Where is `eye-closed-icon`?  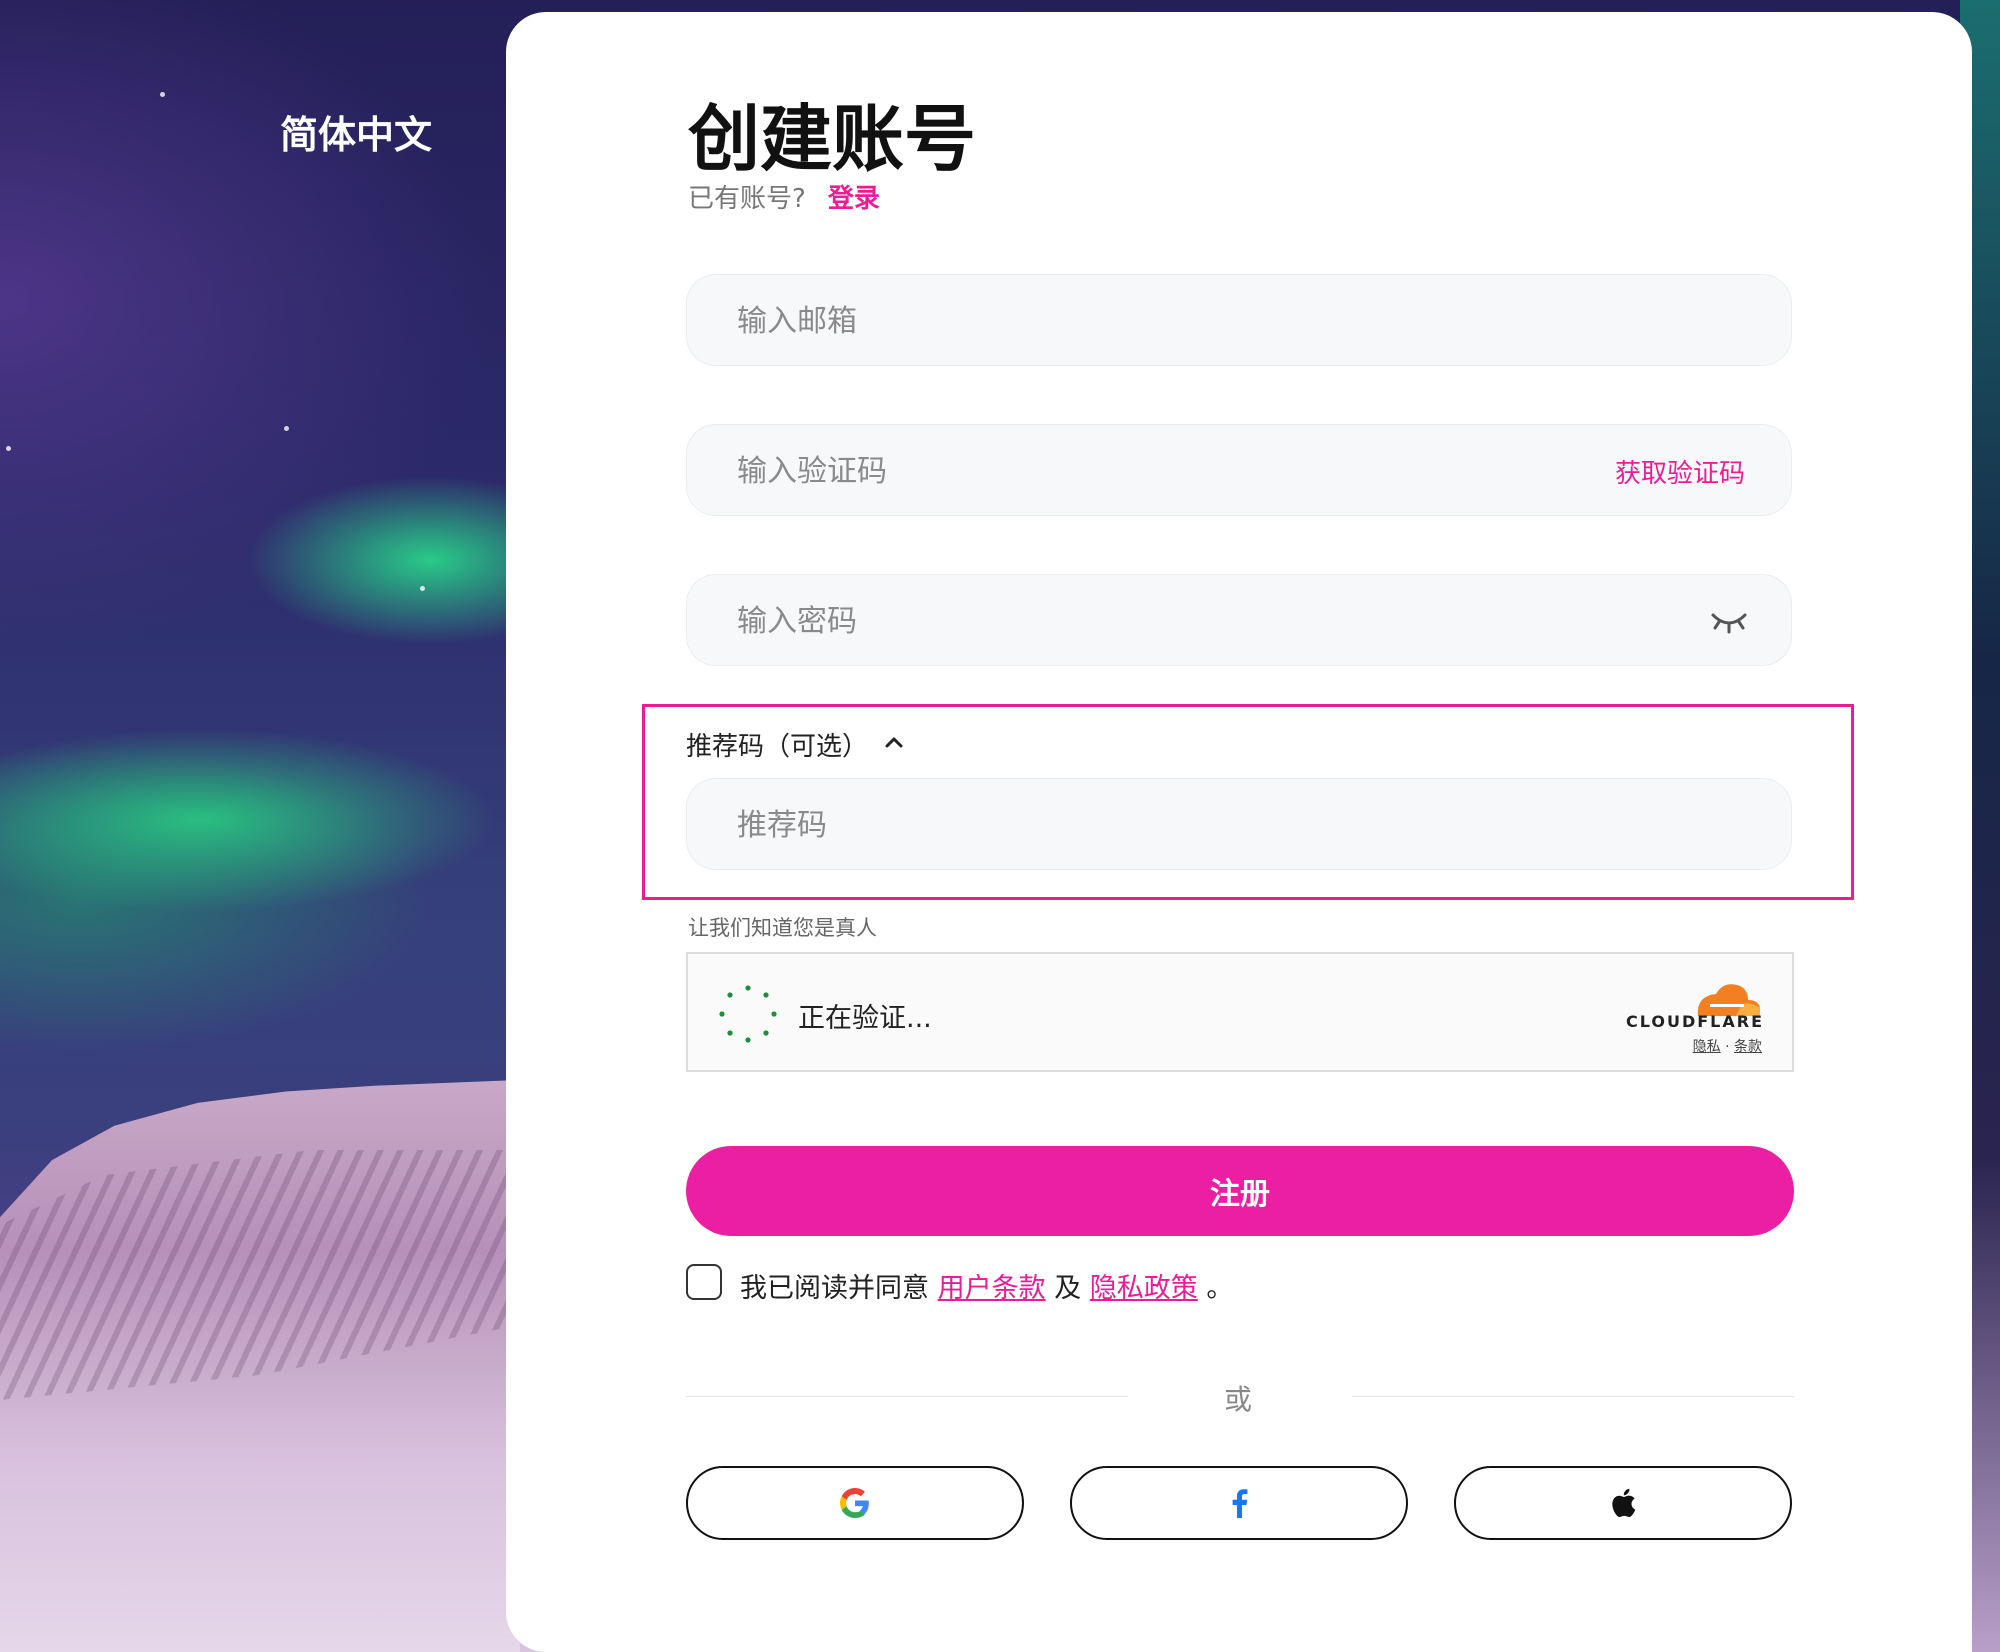
eye-closed-icon is located at coordinates (1729, 621).